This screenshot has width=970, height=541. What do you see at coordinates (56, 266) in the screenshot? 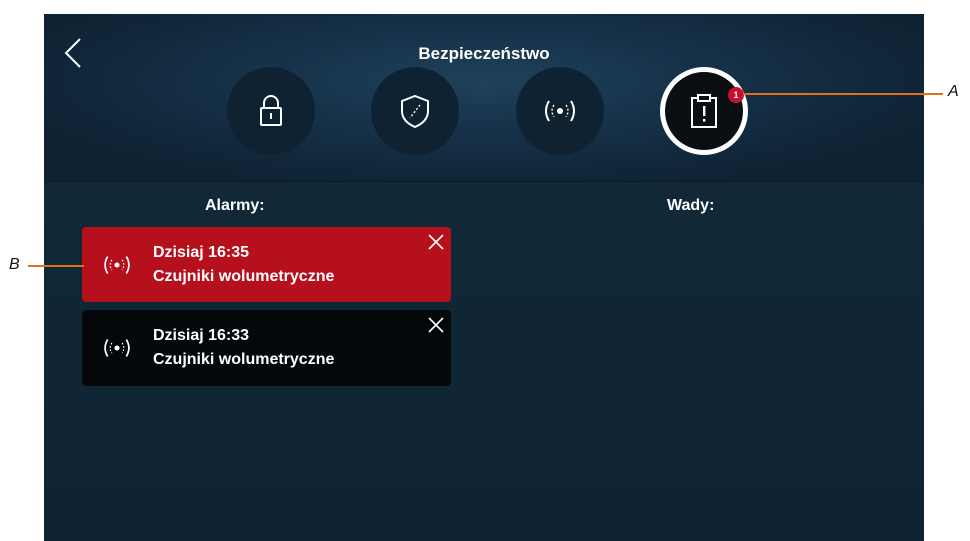
I see `callout-b-line` at bounding box center [56, 266].